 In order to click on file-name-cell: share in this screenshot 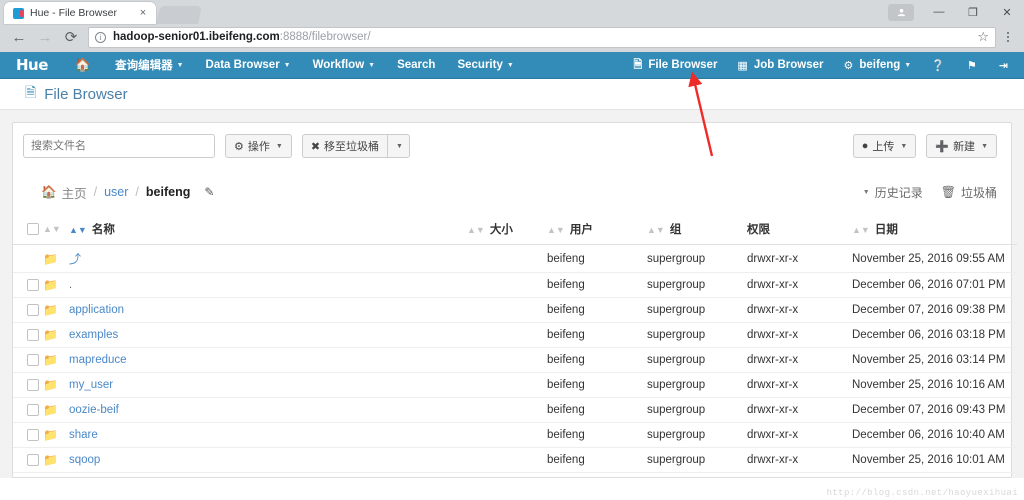, I will do `click(268, 435)`.